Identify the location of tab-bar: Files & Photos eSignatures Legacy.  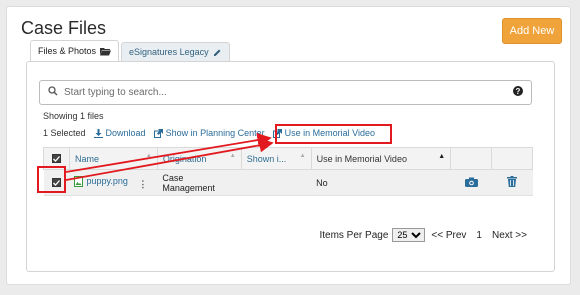
(131, 50).